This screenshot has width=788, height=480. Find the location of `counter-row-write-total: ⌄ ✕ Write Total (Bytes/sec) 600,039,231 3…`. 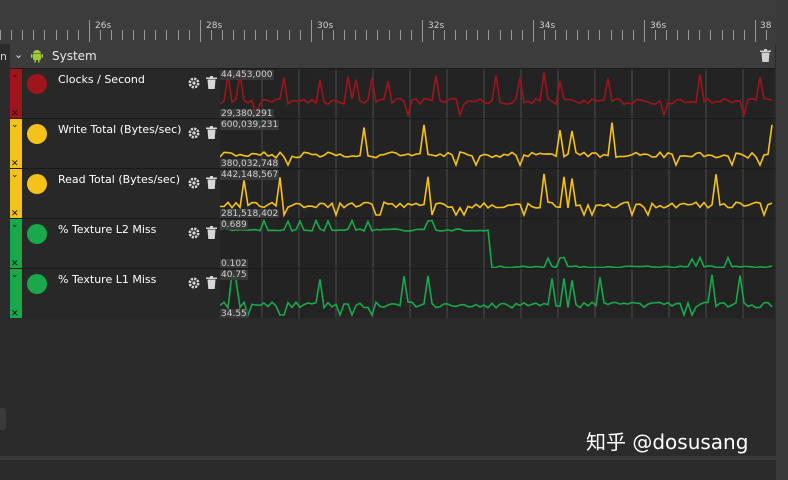

counter-row-write-total: ⌄ ✕ Write Total (Bytes/sec) 600,039,231 3… is located at coordinates (392, 143).